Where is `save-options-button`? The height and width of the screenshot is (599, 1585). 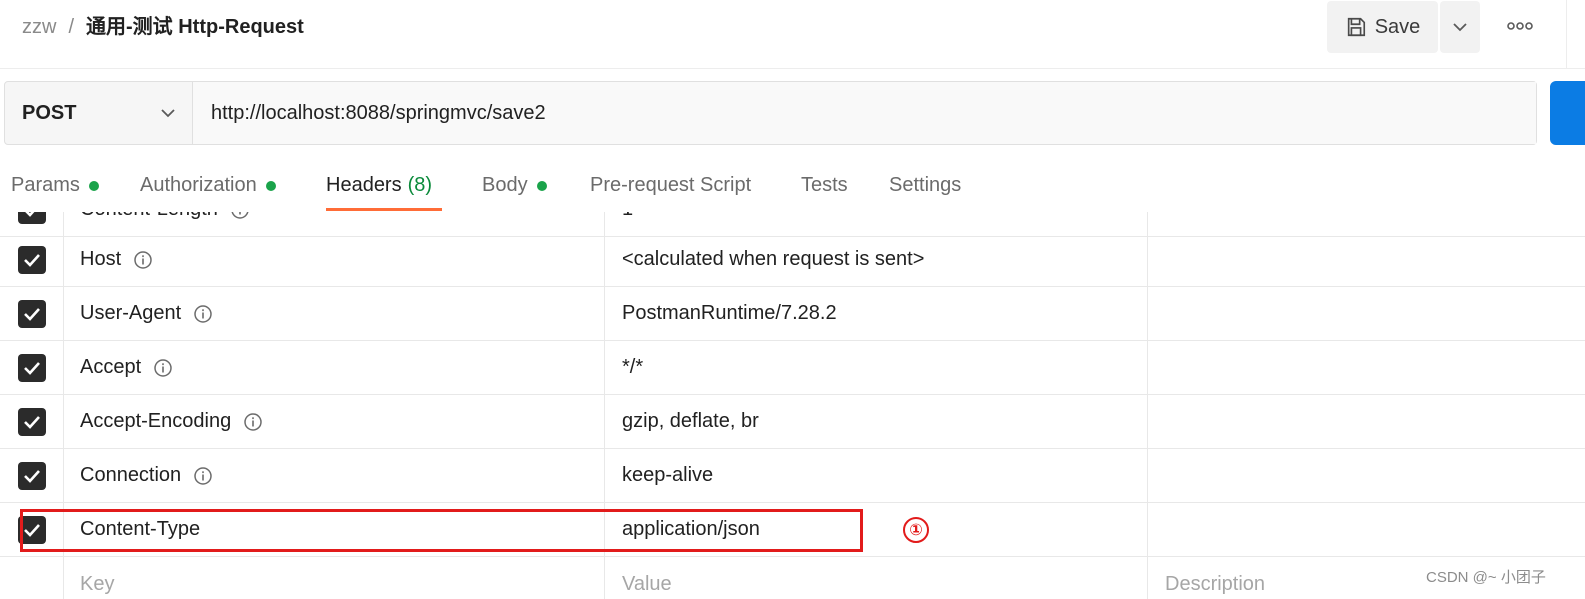 save-options-button is located at coordinates (1460, 27).